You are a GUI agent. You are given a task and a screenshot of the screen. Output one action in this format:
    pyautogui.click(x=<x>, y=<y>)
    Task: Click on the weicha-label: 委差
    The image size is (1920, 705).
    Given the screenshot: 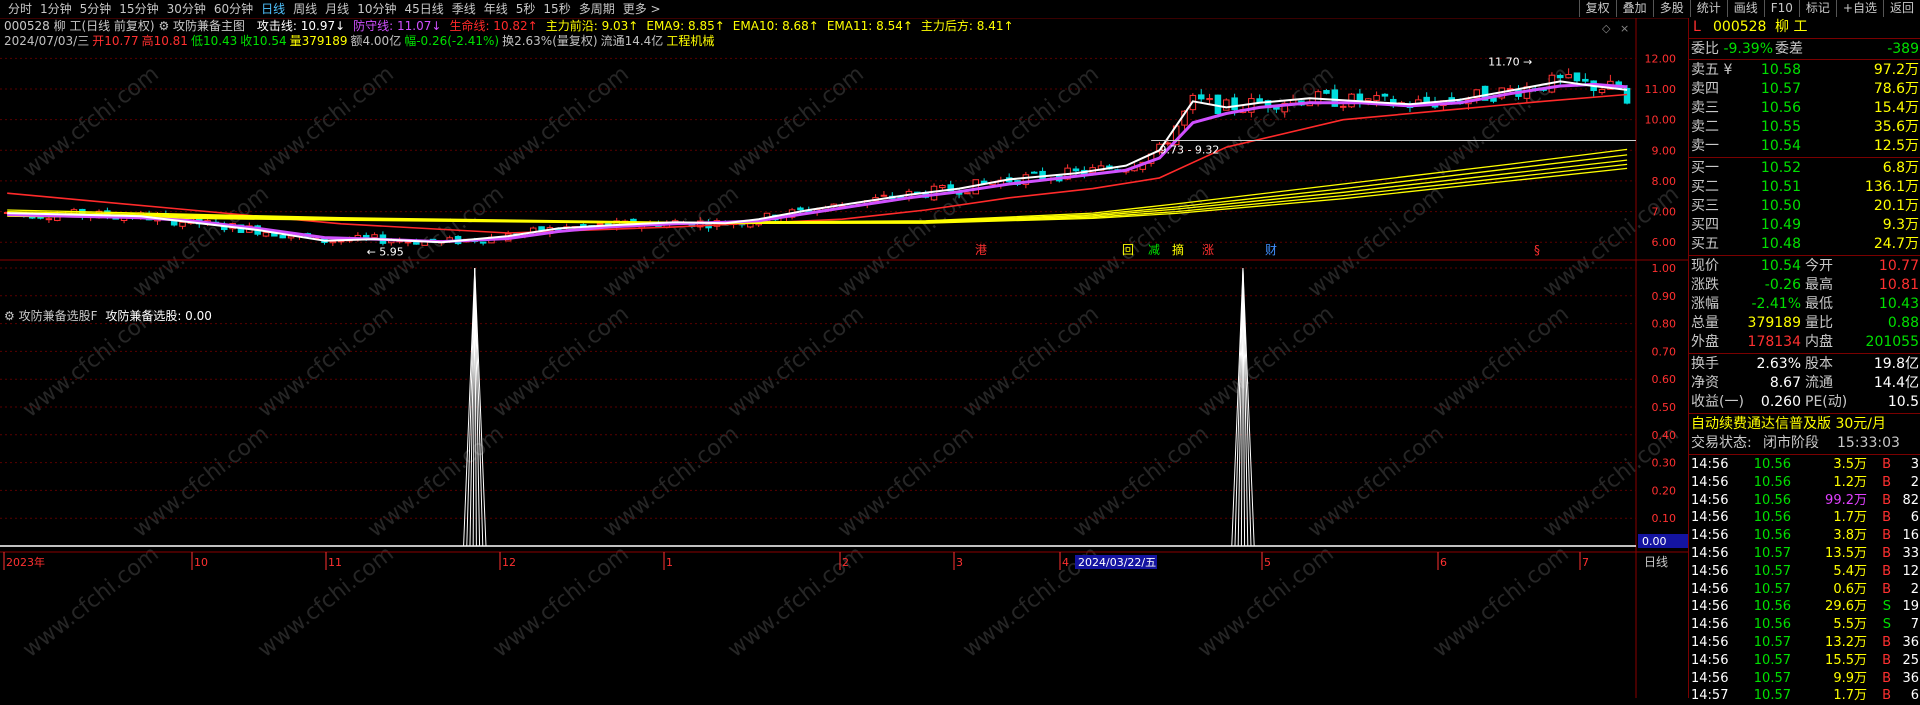 What is the action you would take?
    pyautogui.click(x=1789, y=49)
    